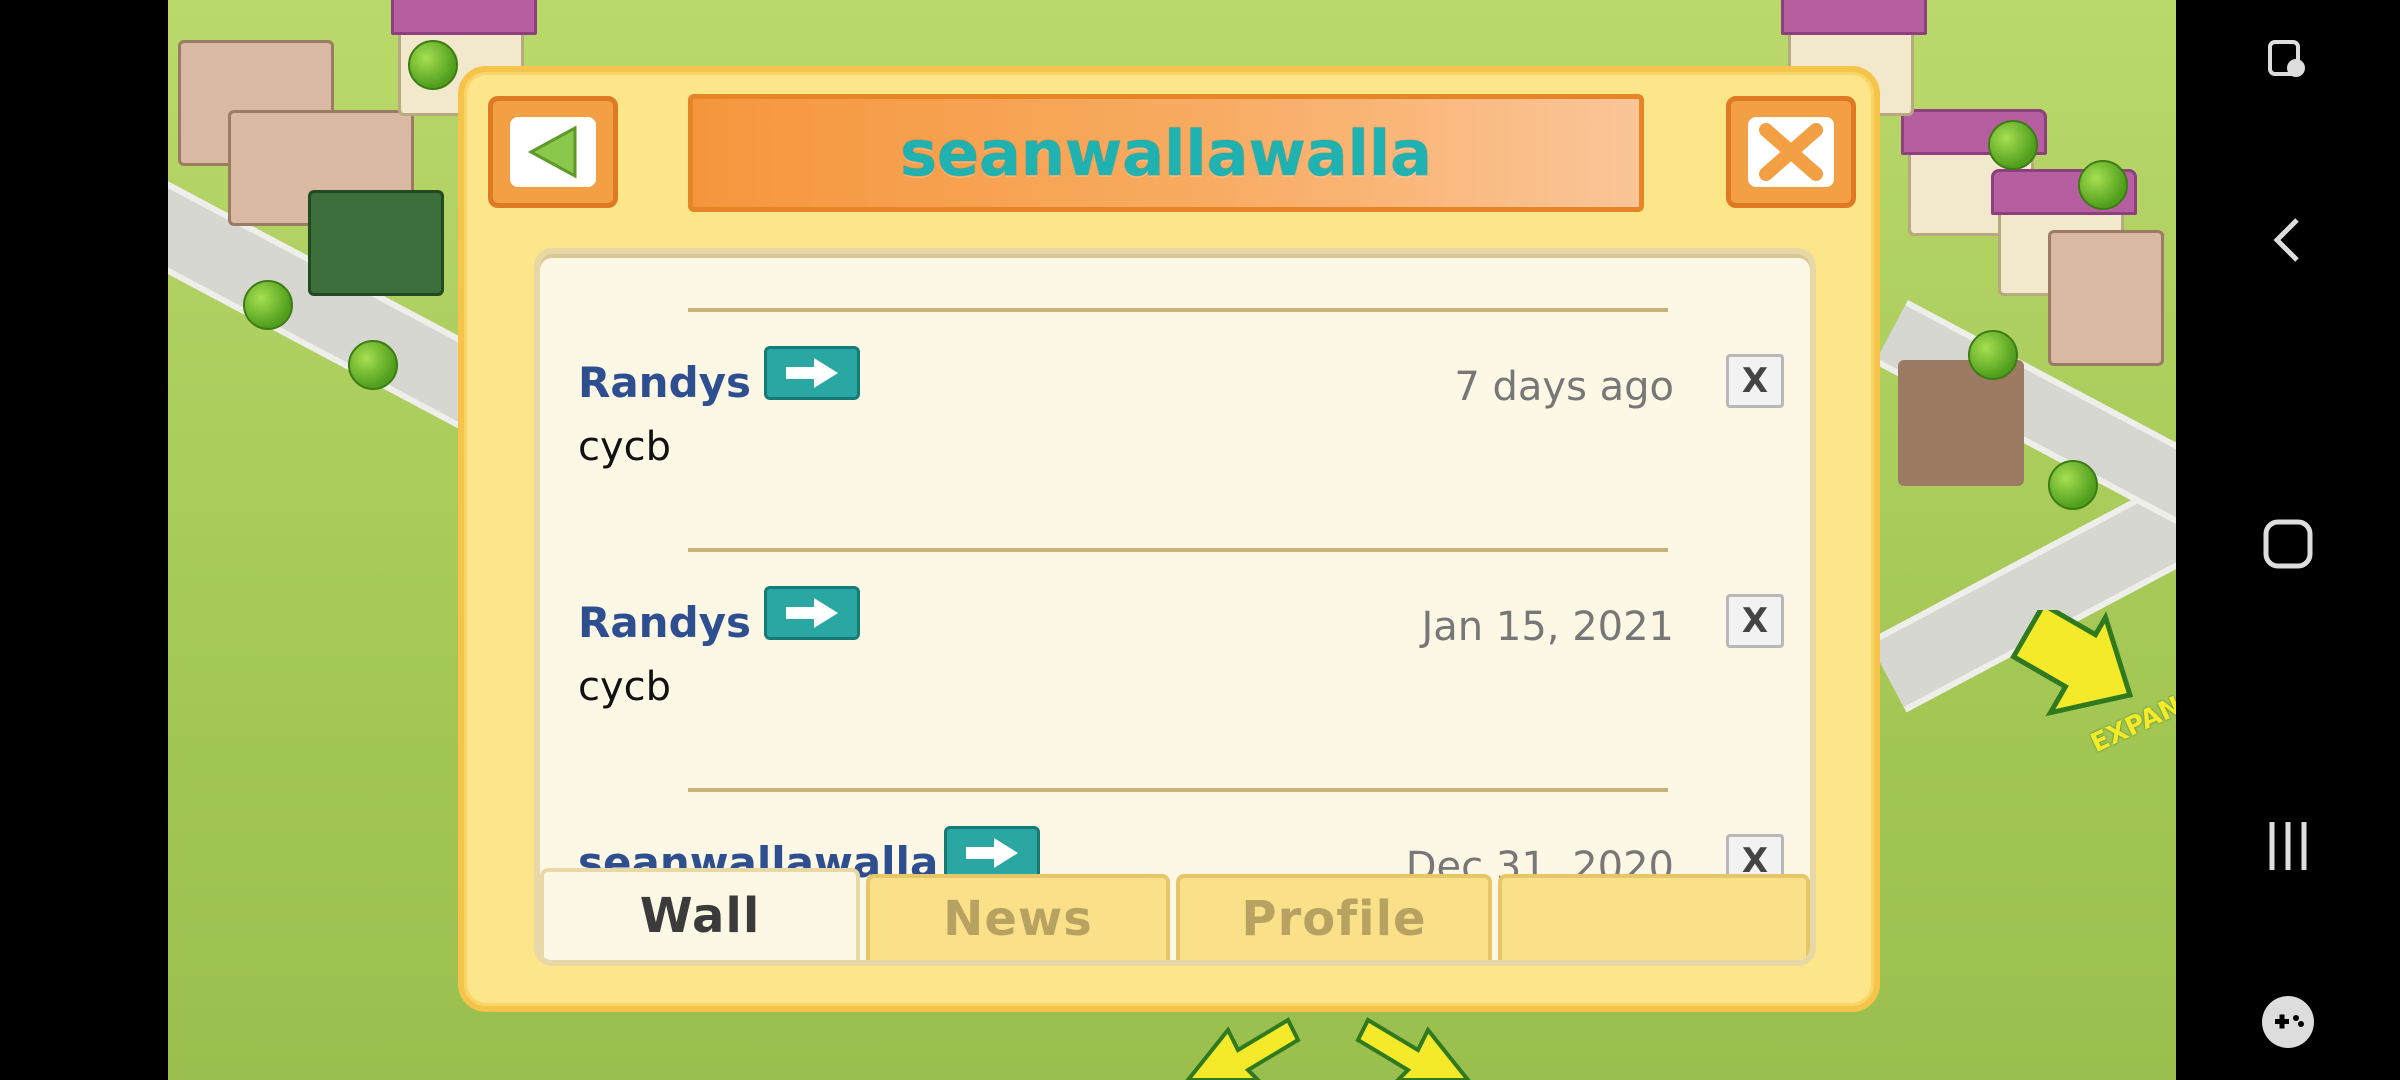  What do you see at coordinates (2288, 846) in the screenshot?
I see `recents-icon` at bounding box center [2288, 846].